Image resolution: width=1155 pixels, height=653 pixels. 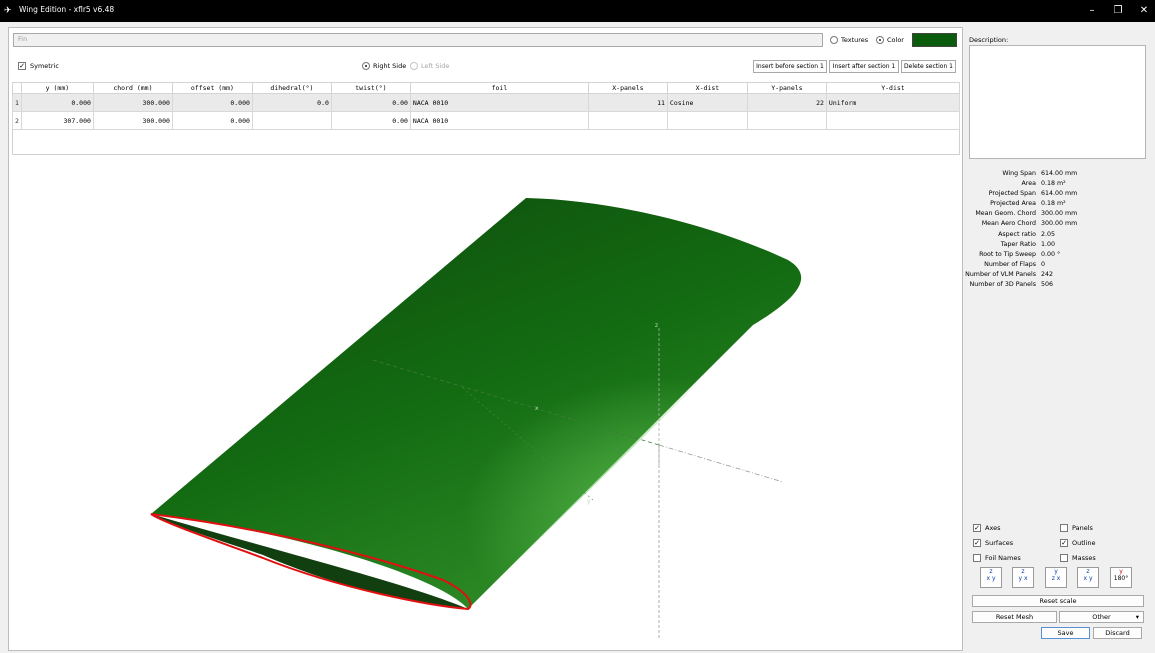 I want to click on description-label: Description:, so click(x=989, y=40).